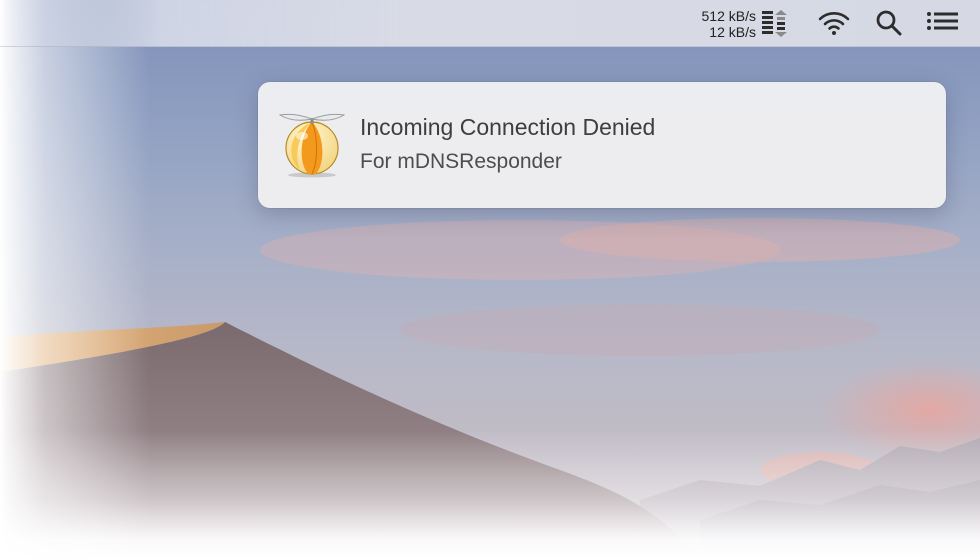 The width and height of the screenshot is (980, 560). Describe the element at coordinates (728, 16) in the screenshot. I see `upload-rate: 512 kB/s` at that location.